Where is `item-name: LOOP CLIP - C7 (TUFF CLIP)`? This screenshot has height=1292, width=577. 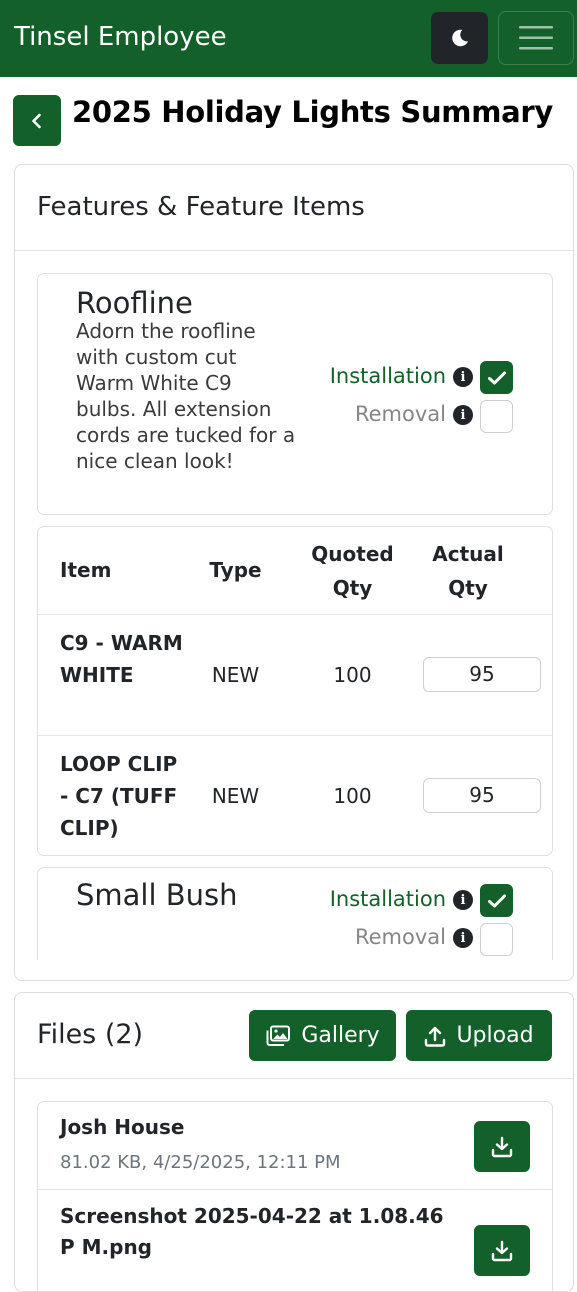 item-name: LOOP CLIP - C7 (TUFF CLIP) is located at coordinates (119, 796).